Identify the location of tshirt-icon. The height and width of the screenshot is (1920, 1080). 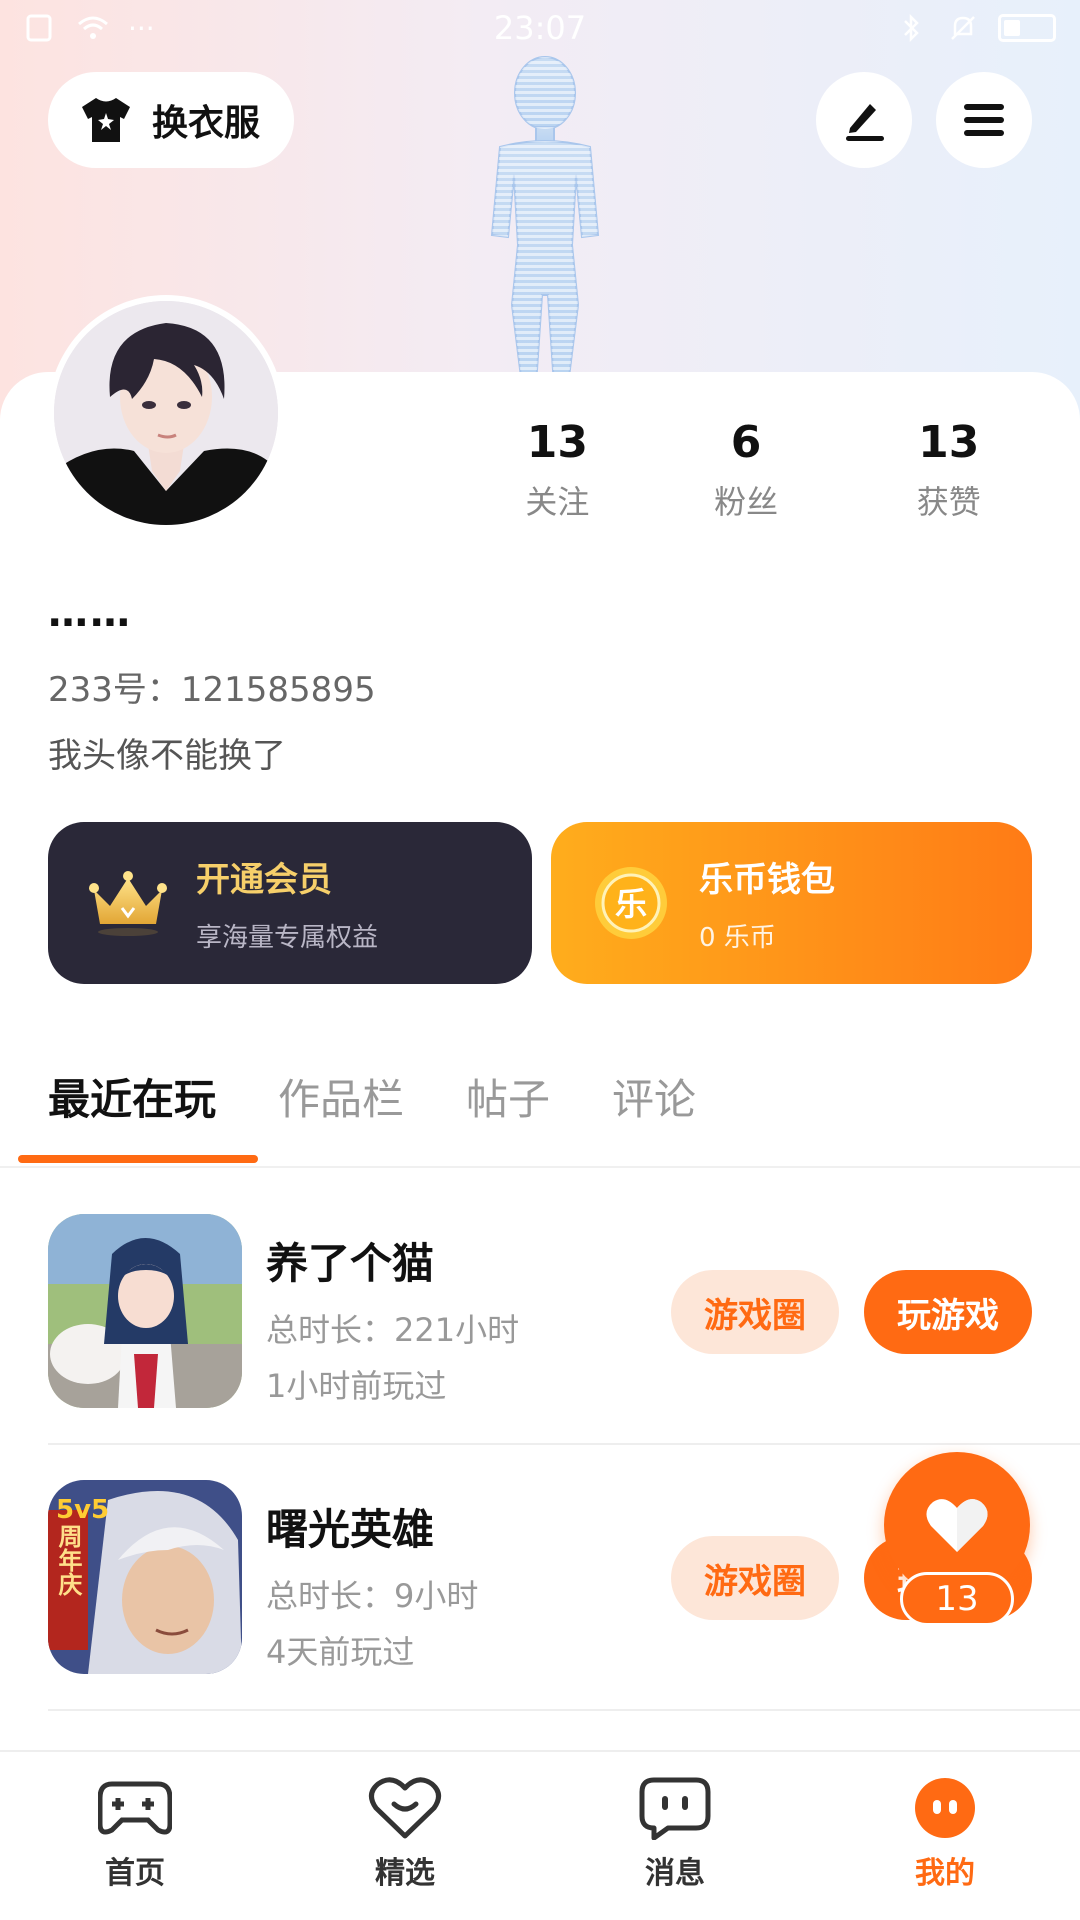
(106, 120).